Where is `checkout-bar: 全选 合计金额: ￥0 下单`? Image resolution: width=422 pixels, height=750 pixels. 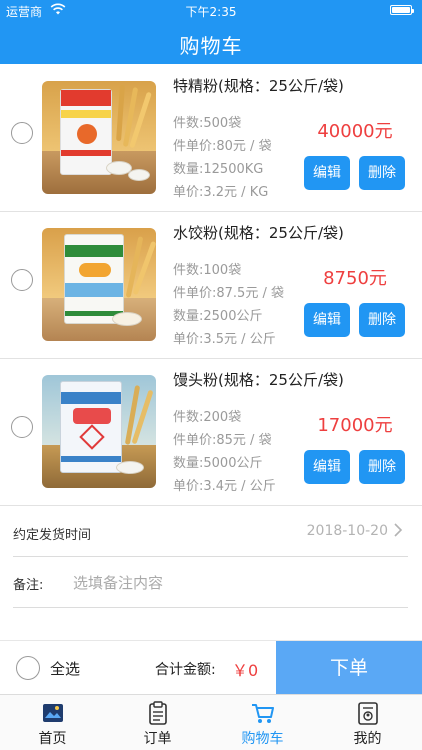 checkout-bar: 全选 合计金额: ￥0 下单 is located at coordinates (211, 667).